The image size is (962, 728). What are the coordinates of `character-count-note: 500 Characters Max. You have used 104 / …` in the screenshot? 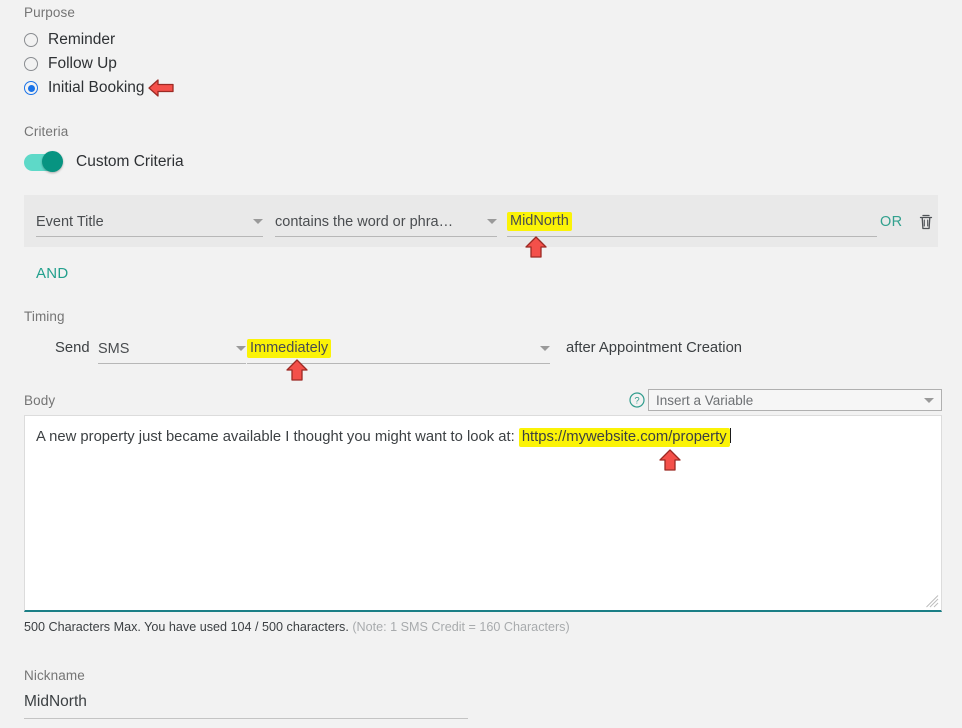 It's located at (297, 627).